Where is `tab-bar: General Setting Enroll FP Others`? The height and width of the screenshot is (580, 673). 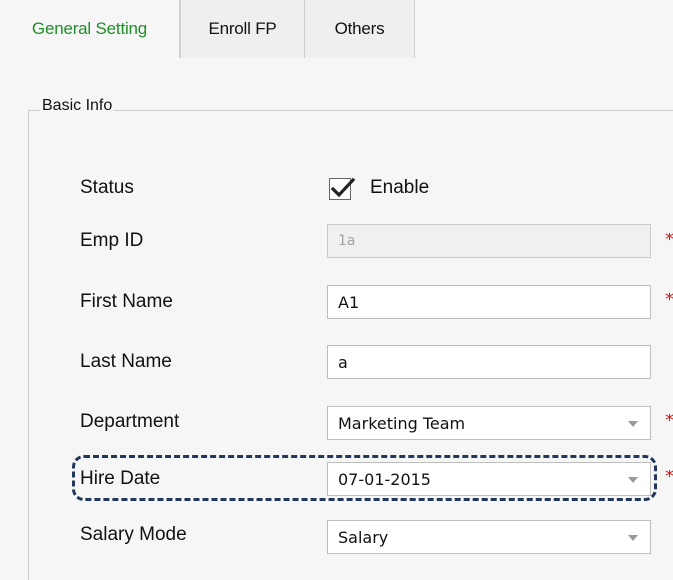 tab-bar: General Setting Enroll FP Others is located at coordinates (336, 29).